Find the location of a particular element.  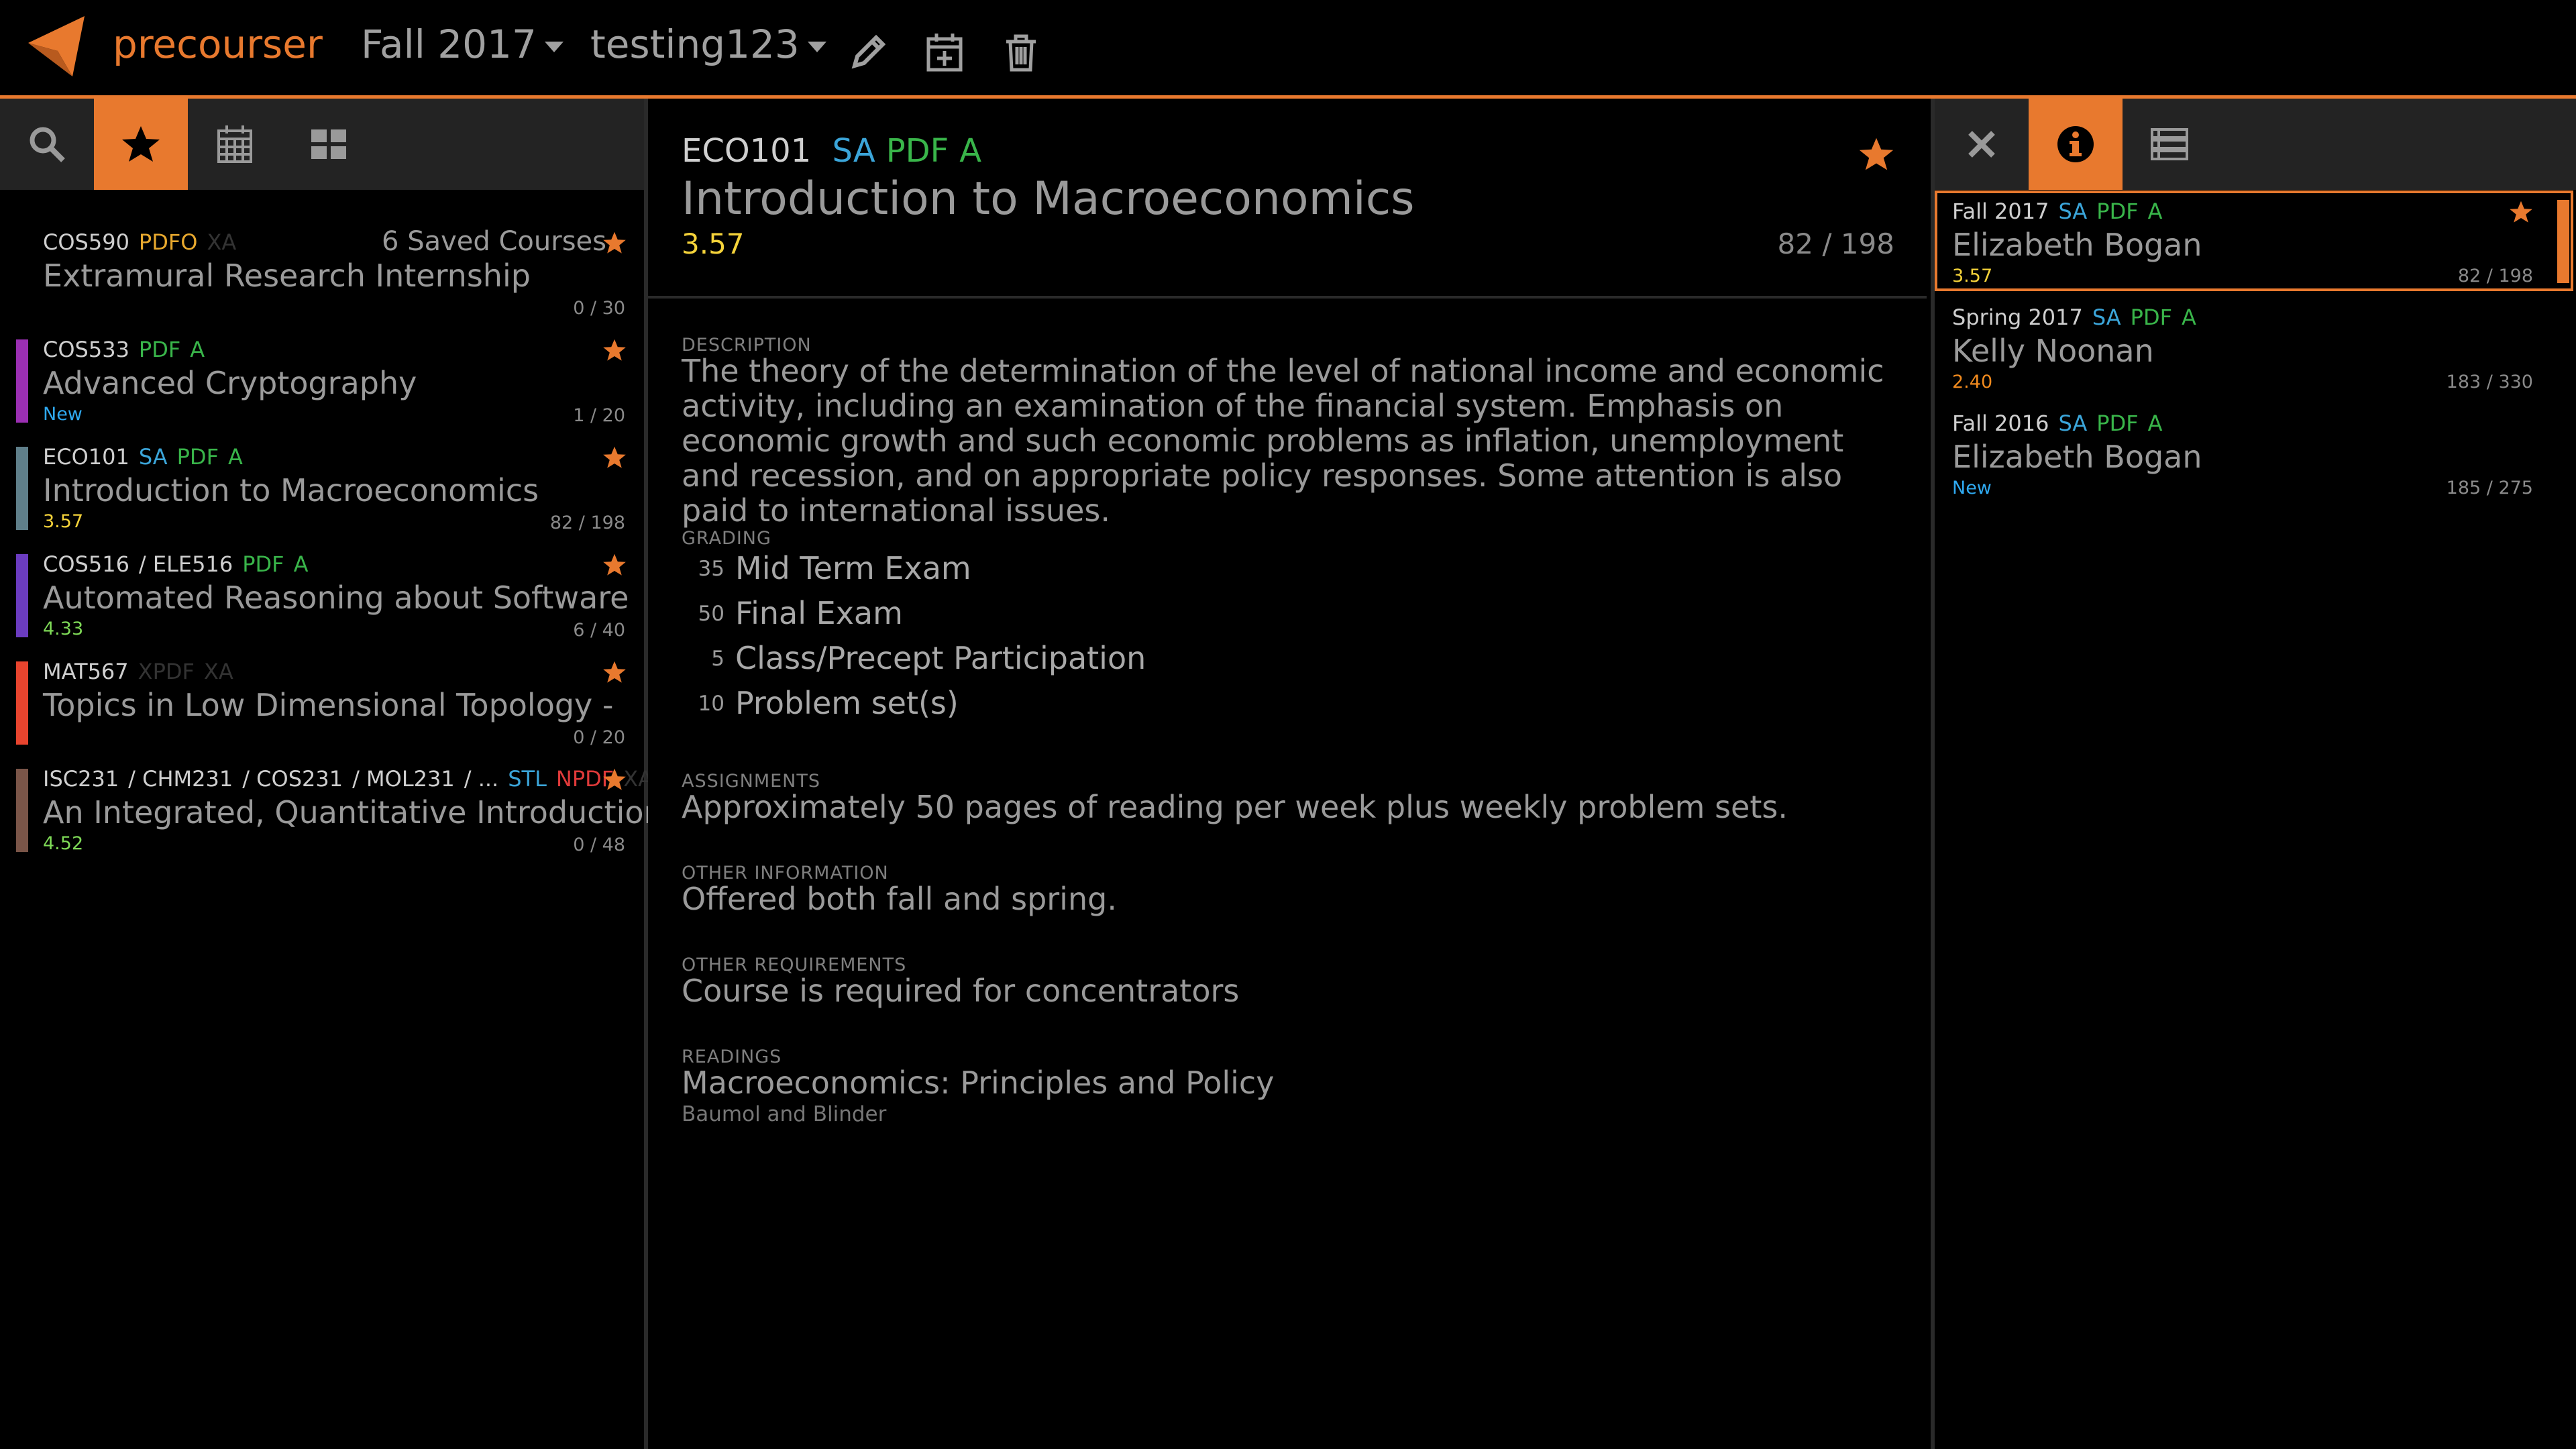

grading-percent: 10 is located at coordinates (711, 704).